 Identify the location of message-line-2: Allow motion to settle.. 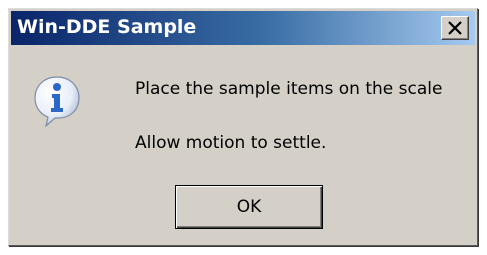
(231, 143).